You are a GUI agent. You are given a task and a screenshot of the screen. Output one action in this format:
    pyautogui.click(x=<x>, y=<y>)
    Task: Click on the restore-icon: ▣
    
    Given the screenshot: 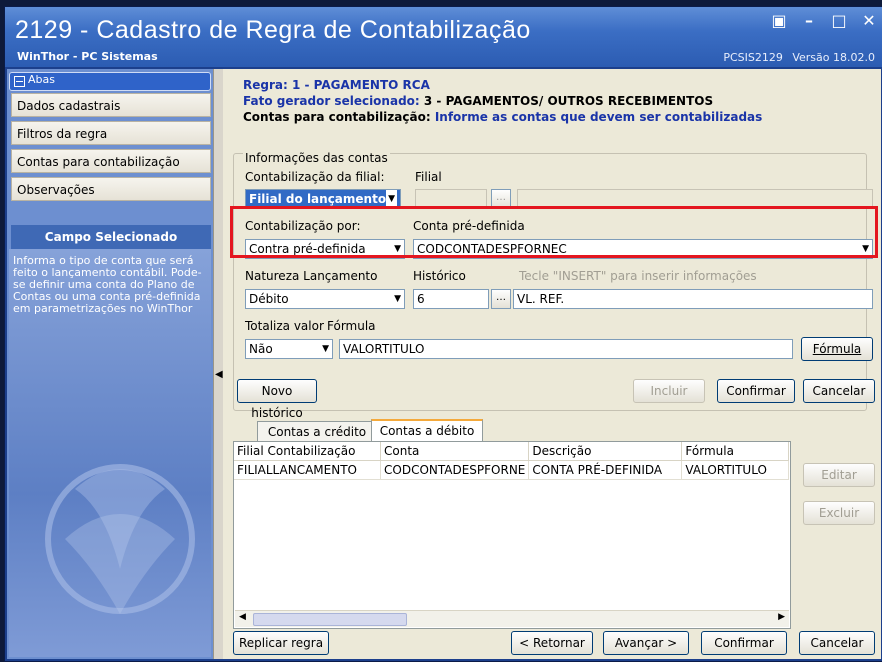 What is the action you would take?
    pyautogui.click(x=779, y=21)
    